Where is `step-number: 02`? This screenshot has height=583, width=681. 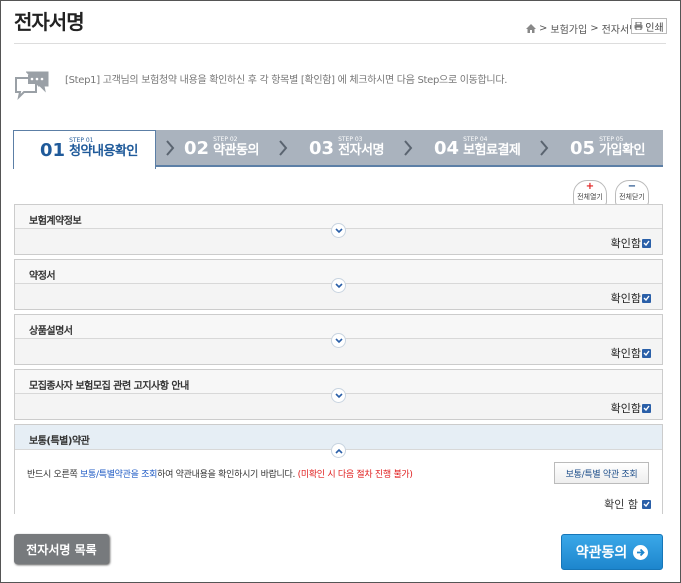 step-number: 02 is located at coordinates (197, 148).